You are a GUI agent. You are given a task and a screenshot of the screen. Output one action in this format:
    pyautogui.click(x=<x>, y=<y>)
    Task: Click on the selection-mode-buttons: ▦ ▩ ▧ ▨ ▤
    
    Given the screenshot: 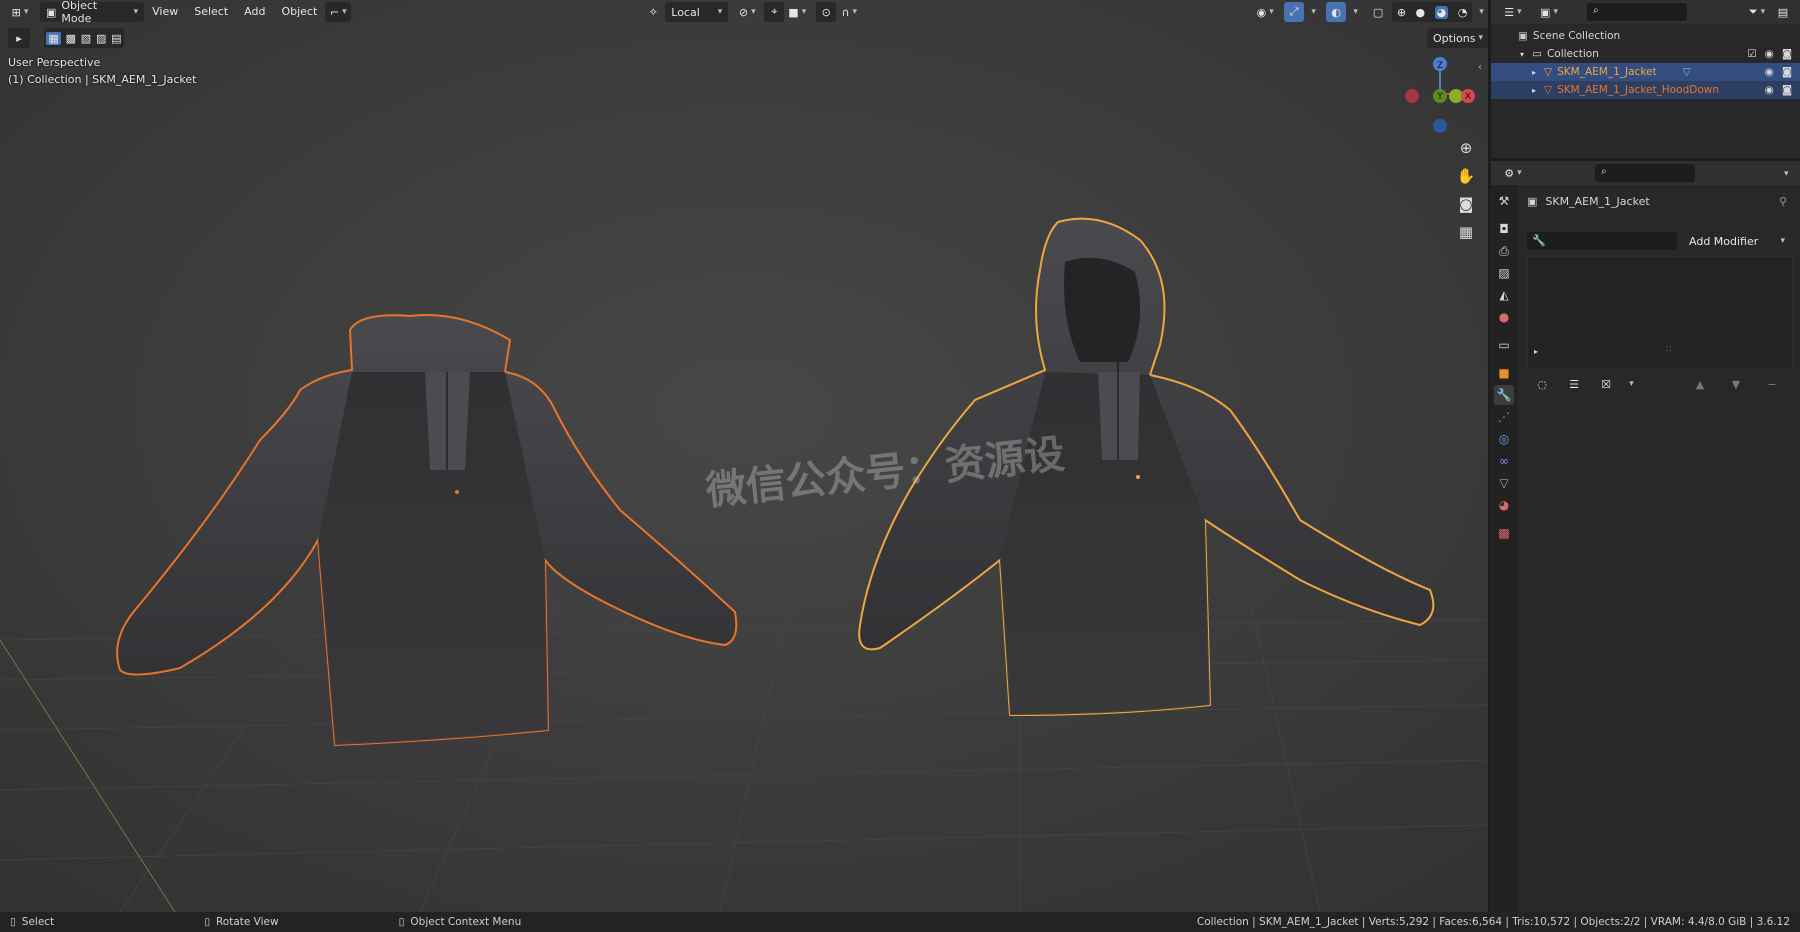 What is the action you would take?
    pyautogui.click(x=84, y=38)
    